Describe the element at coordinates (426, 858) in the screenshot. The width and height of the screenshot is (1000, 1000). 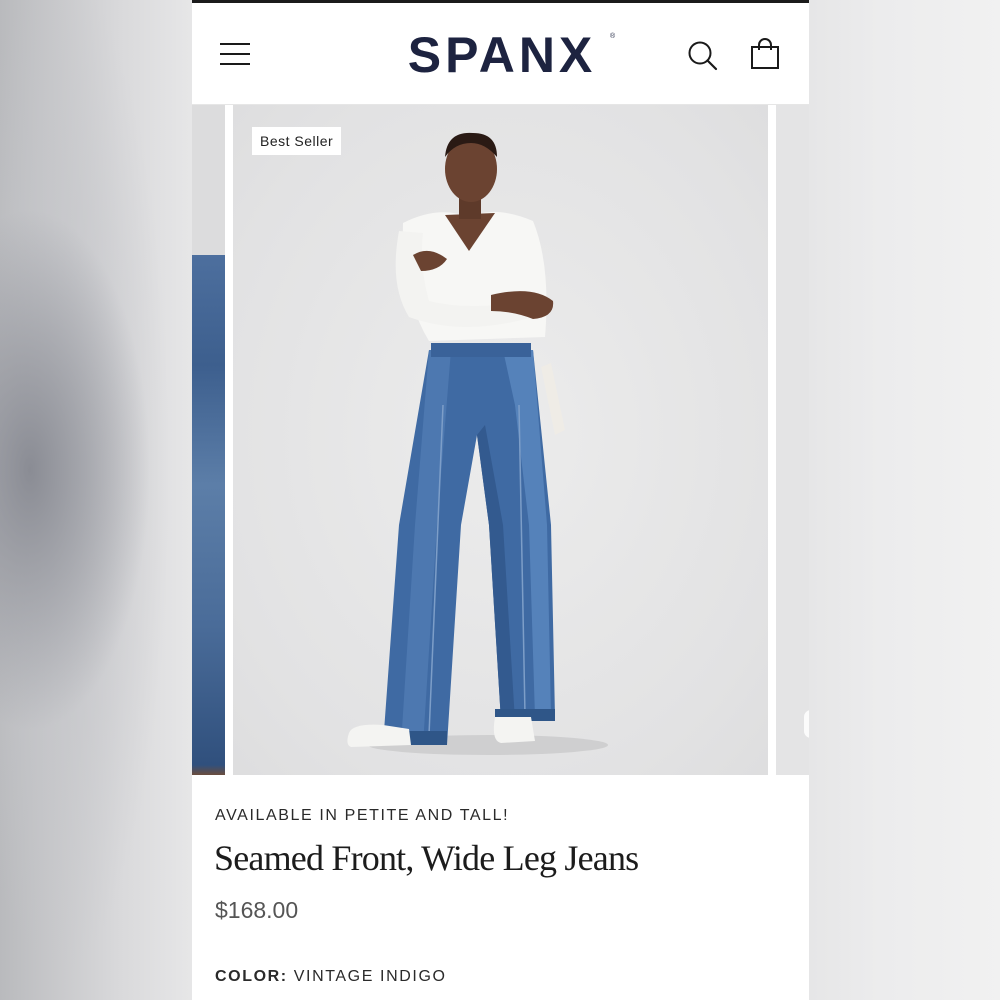
I see `product-title: Seamed Front, Wide Leg Jeans` at that location.